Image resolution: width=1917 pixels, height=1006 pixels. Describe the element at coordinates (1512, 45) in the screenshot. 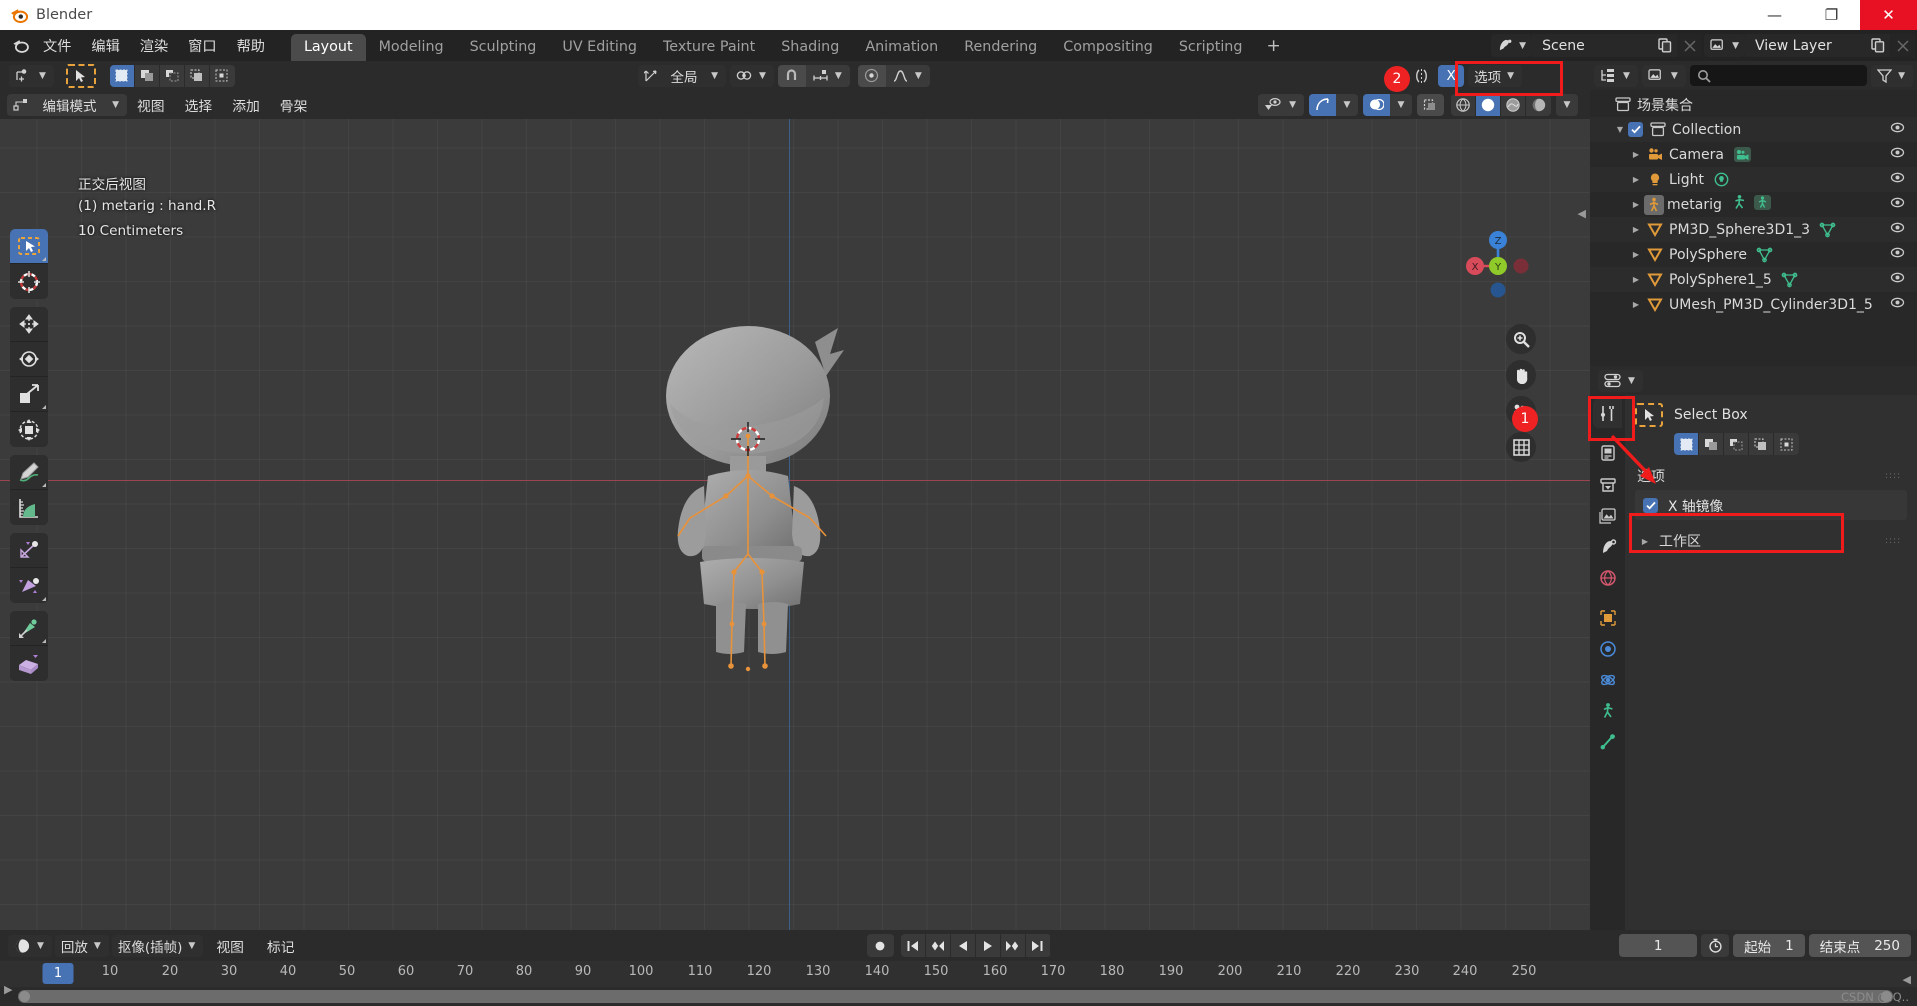

I see `scene-browse-dropdown: ▼` at that location.